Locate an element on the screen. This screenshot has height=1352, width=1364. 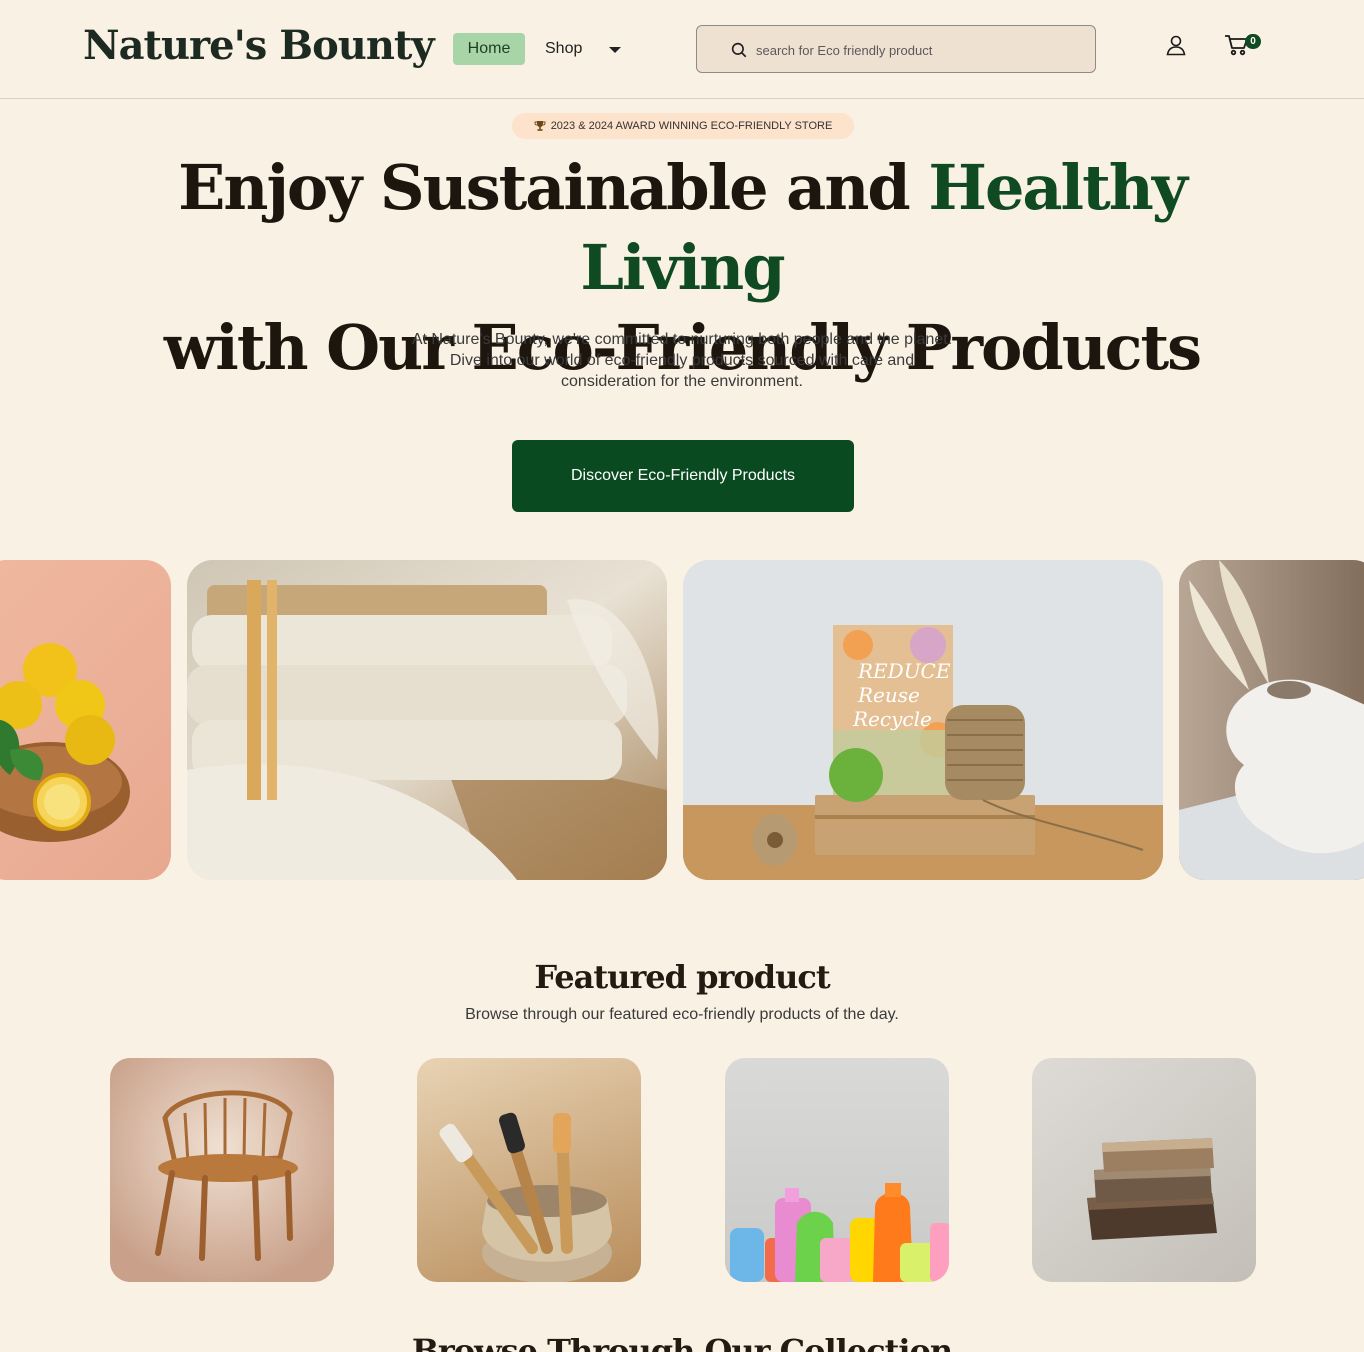
search-icon is located at coordinates (739, 50).